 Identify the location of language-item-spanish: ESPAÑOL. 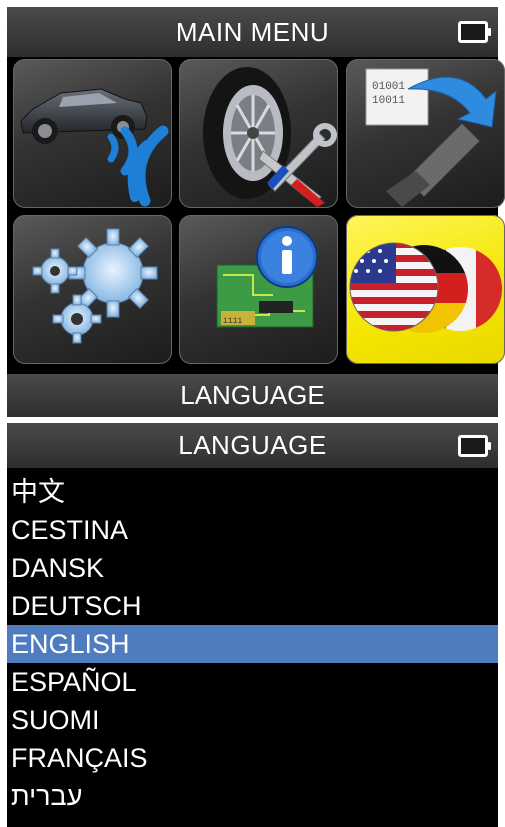
(252, 682).